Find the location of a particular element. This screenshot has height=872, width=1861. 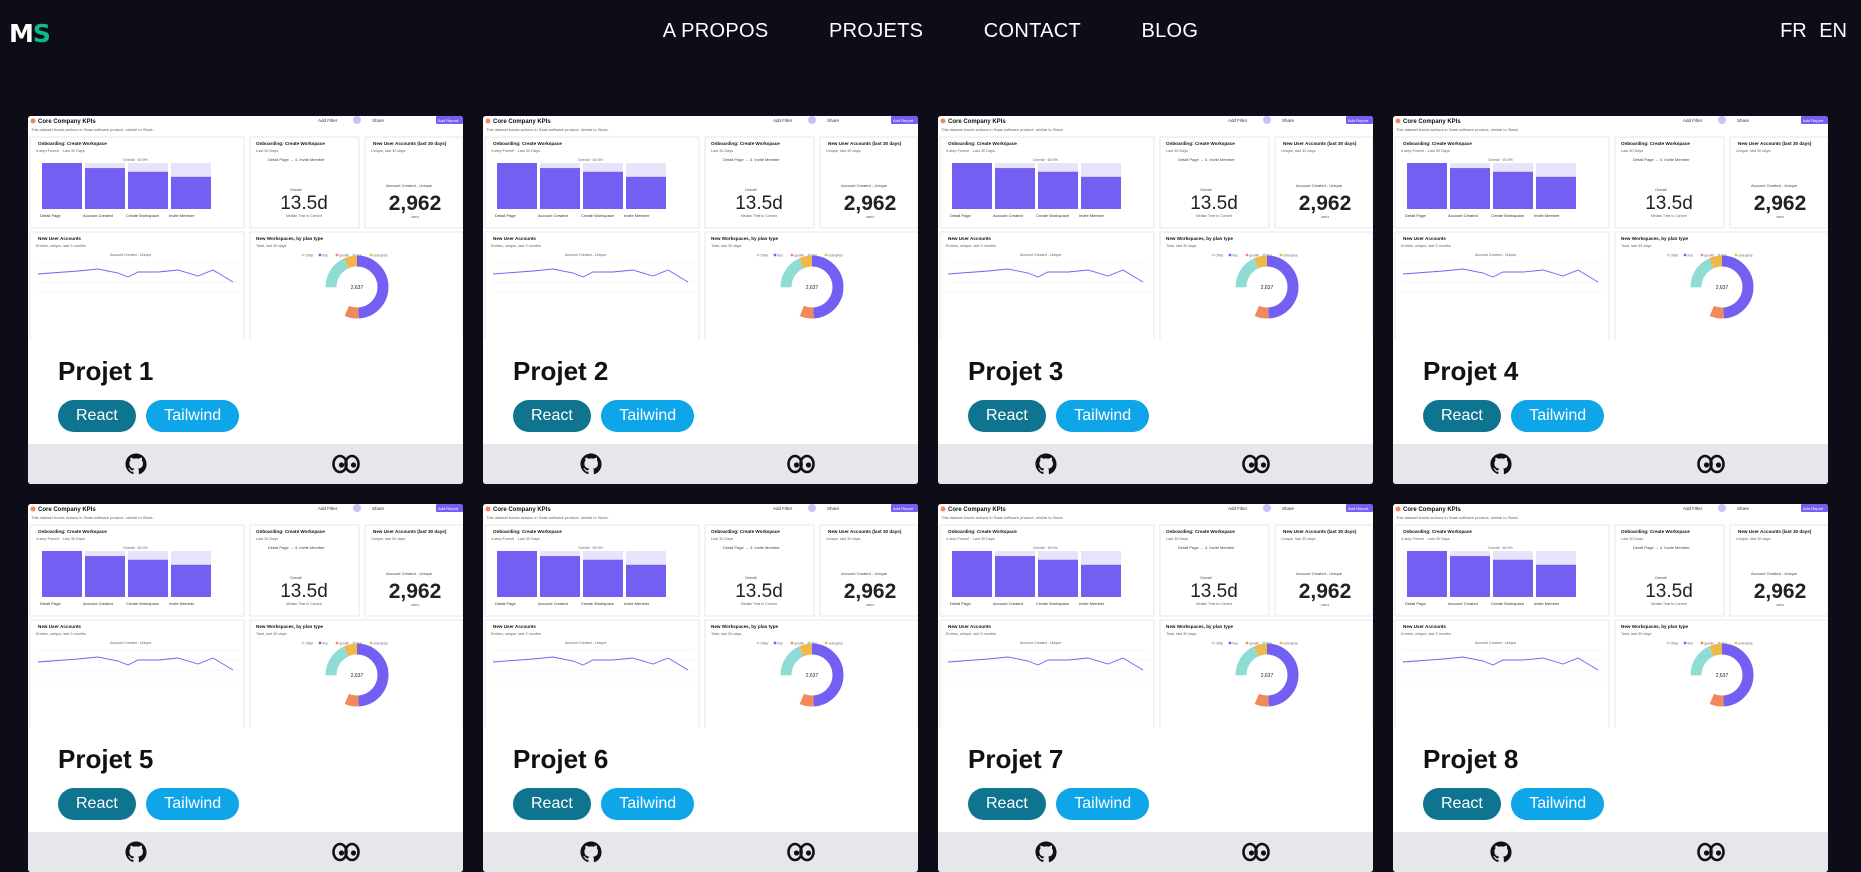

line-legend: Account Created - Unique is located at coordinates (130, 255).